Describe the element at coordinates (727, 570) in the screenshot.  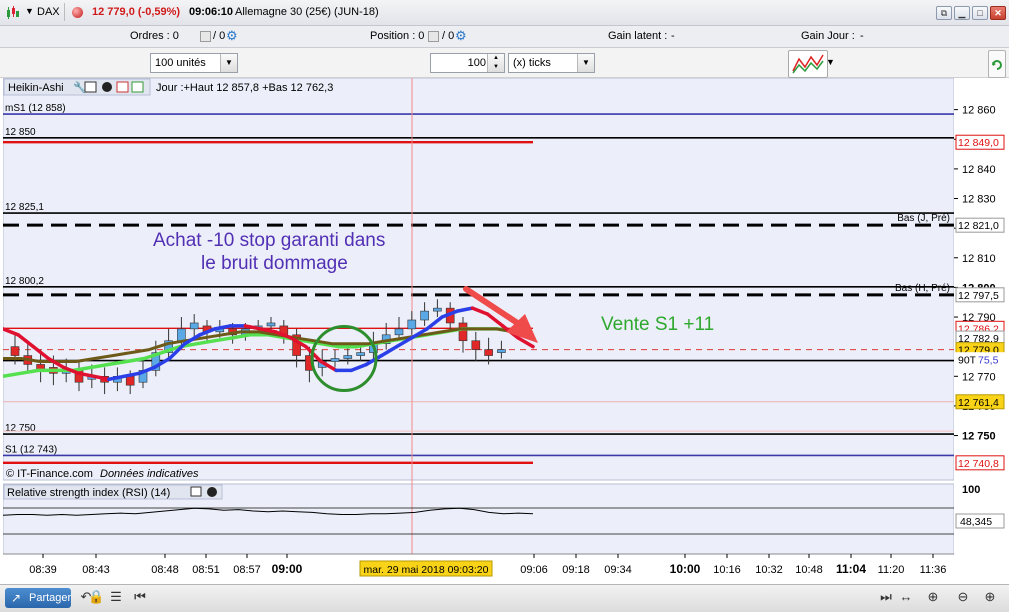
I see `x-tick-label: 10:16` at that location.